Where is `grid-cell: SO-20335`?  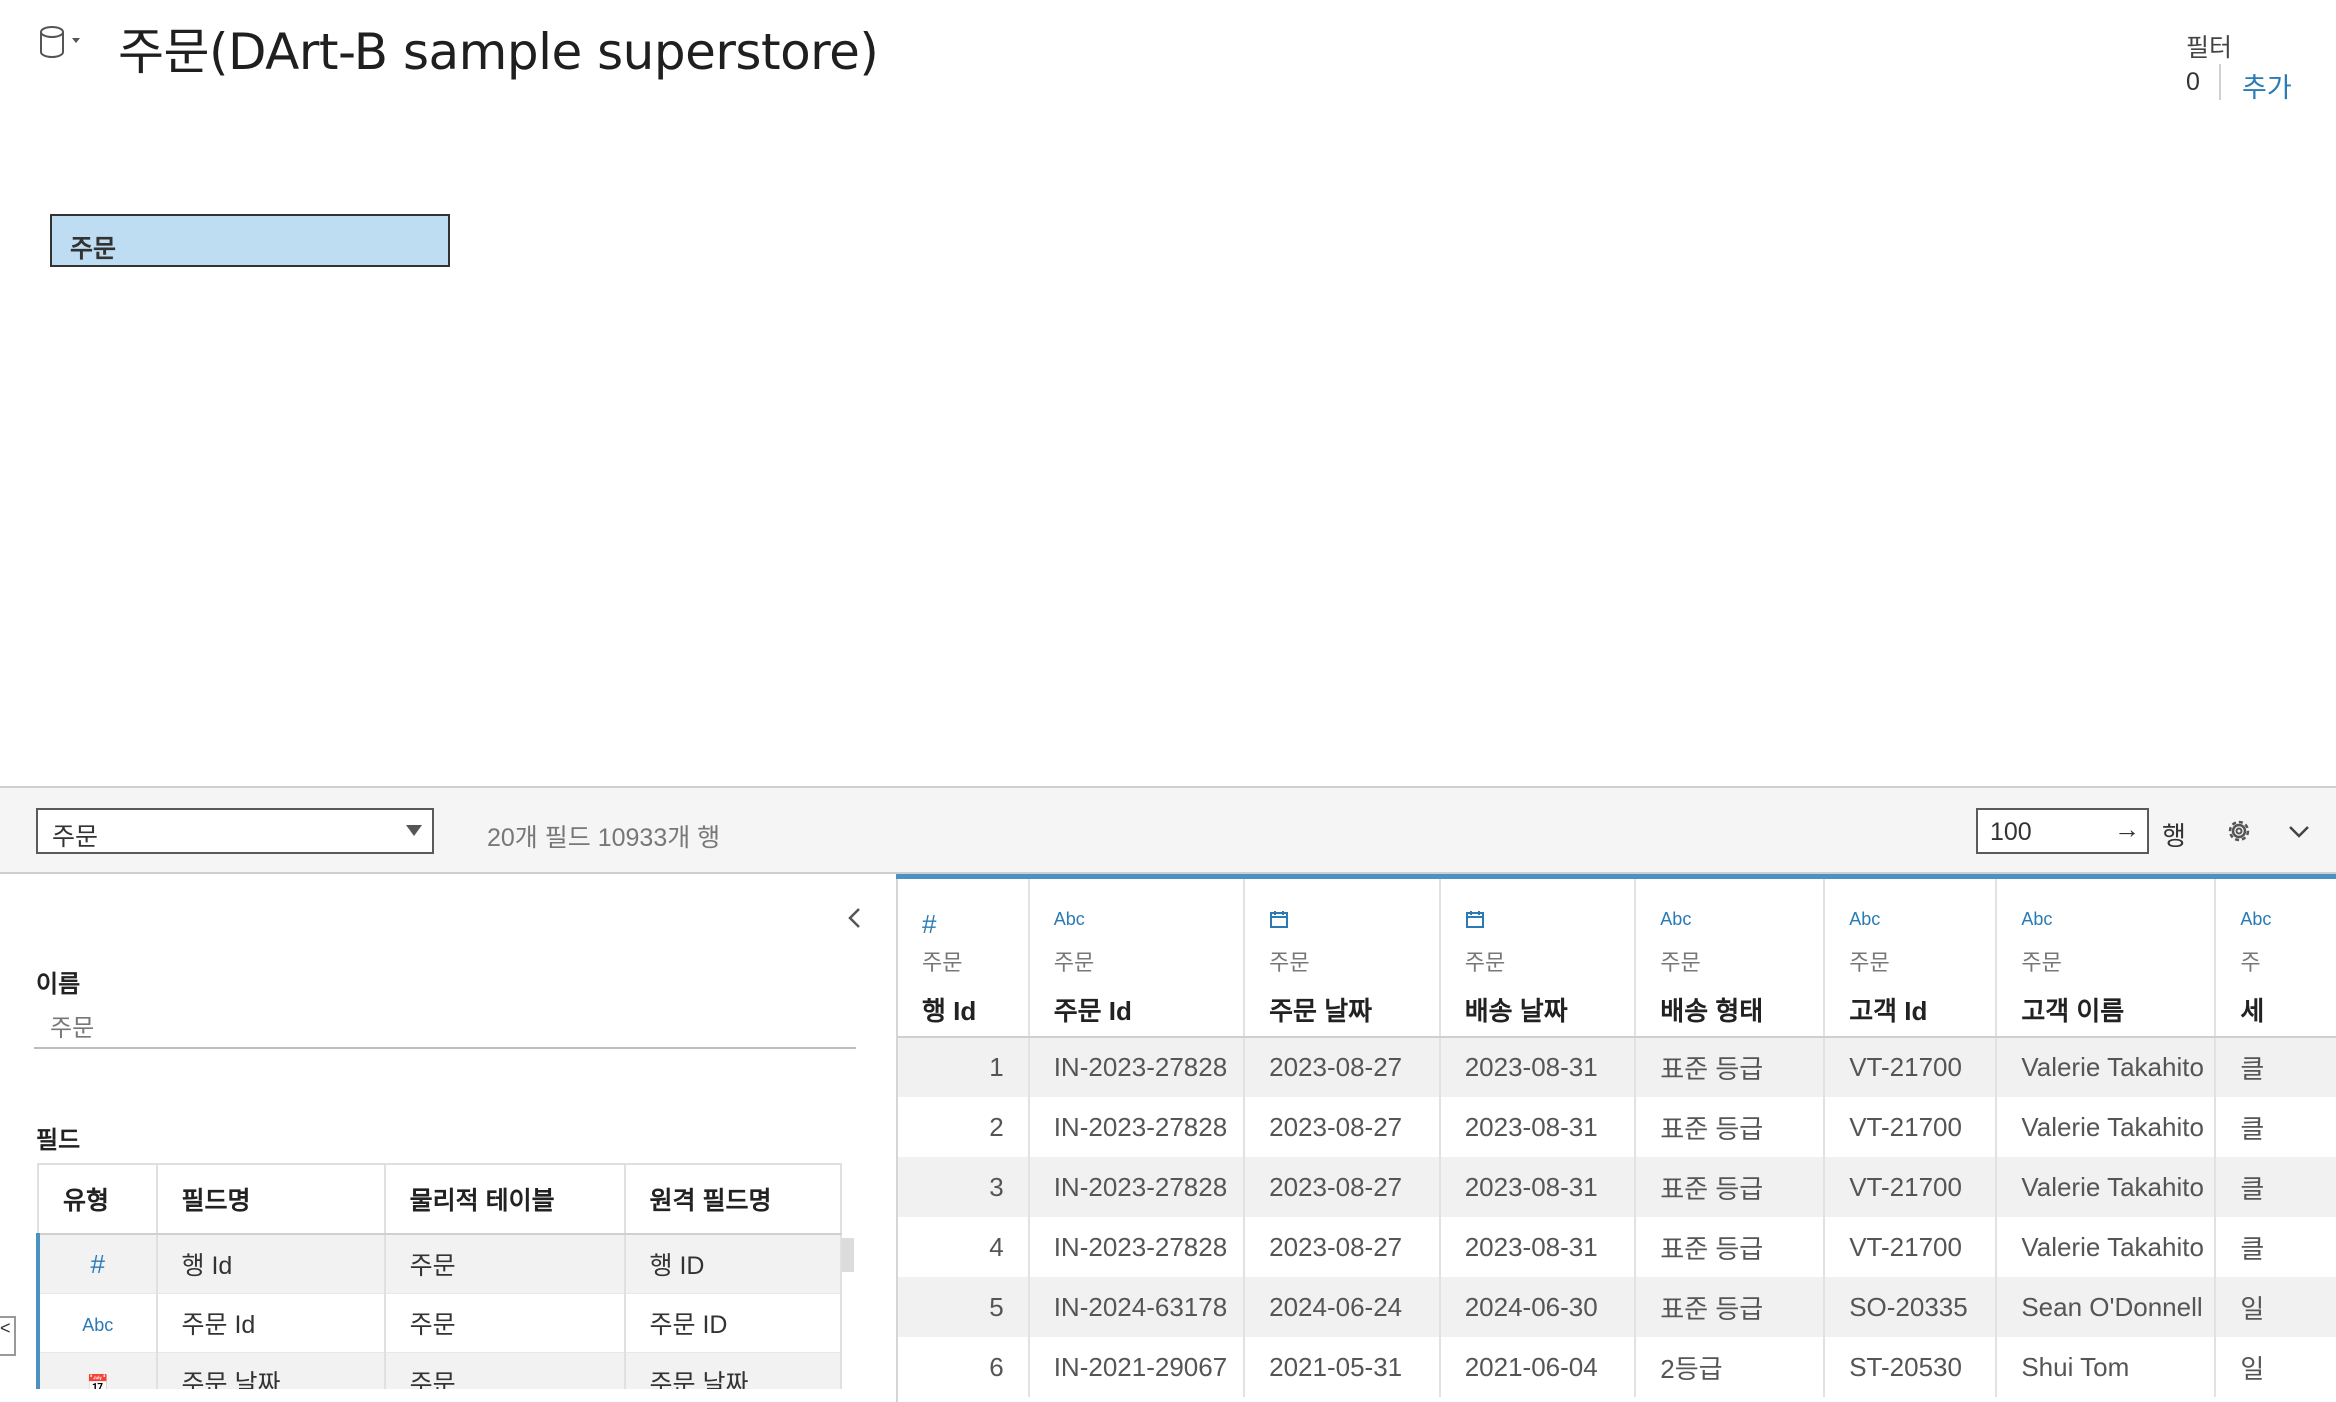
grid-cell: SO-20335 is located at coordinates (1911, 1307).